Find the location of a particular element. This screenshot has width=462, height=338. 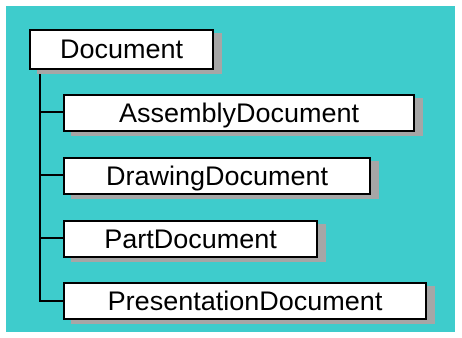

child-node-assembly-document: AssemblyDocument is located at coordinates (239, 113).